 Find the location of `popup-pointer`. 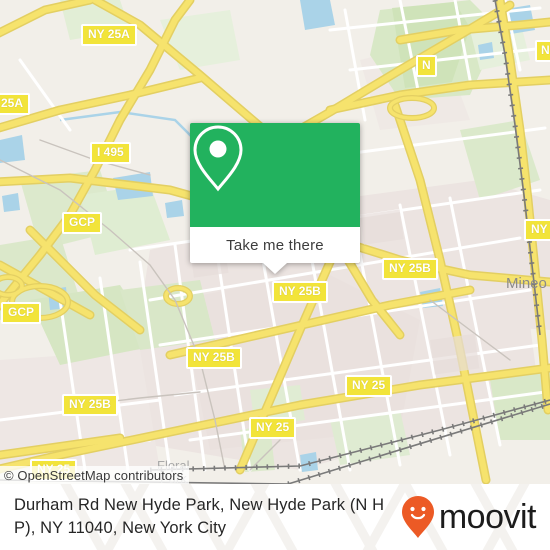

popup-pointer is located at coordinates (275, 268).